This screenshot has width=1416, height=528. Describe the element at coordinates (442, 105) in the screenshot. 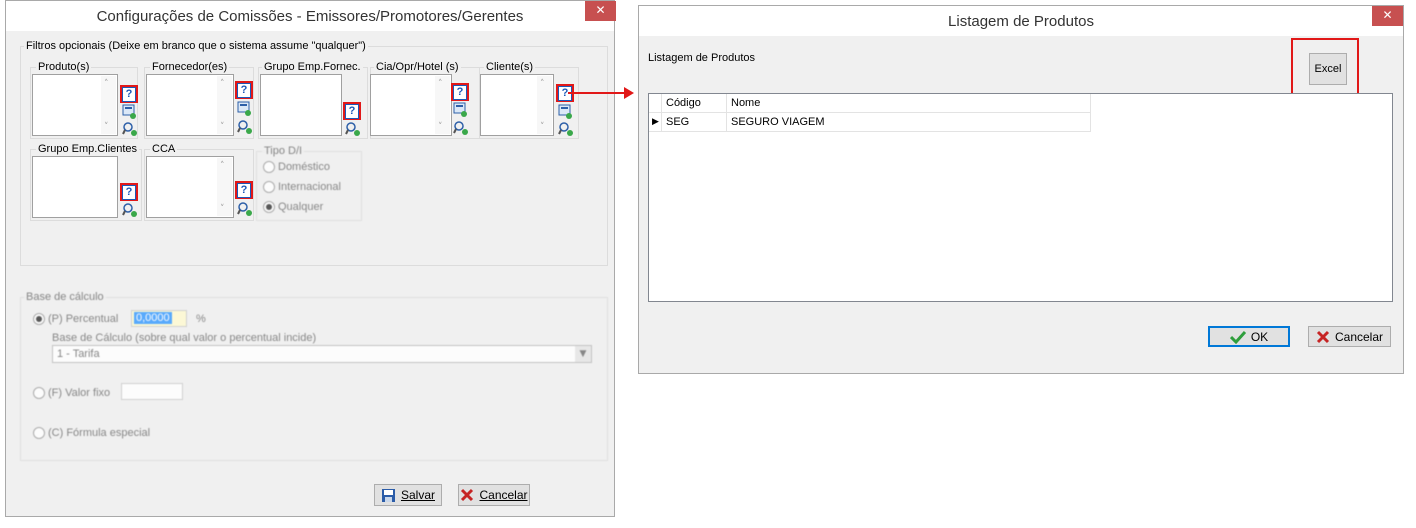

I see `cia-scrollbar: ˄ ˅` at that location.